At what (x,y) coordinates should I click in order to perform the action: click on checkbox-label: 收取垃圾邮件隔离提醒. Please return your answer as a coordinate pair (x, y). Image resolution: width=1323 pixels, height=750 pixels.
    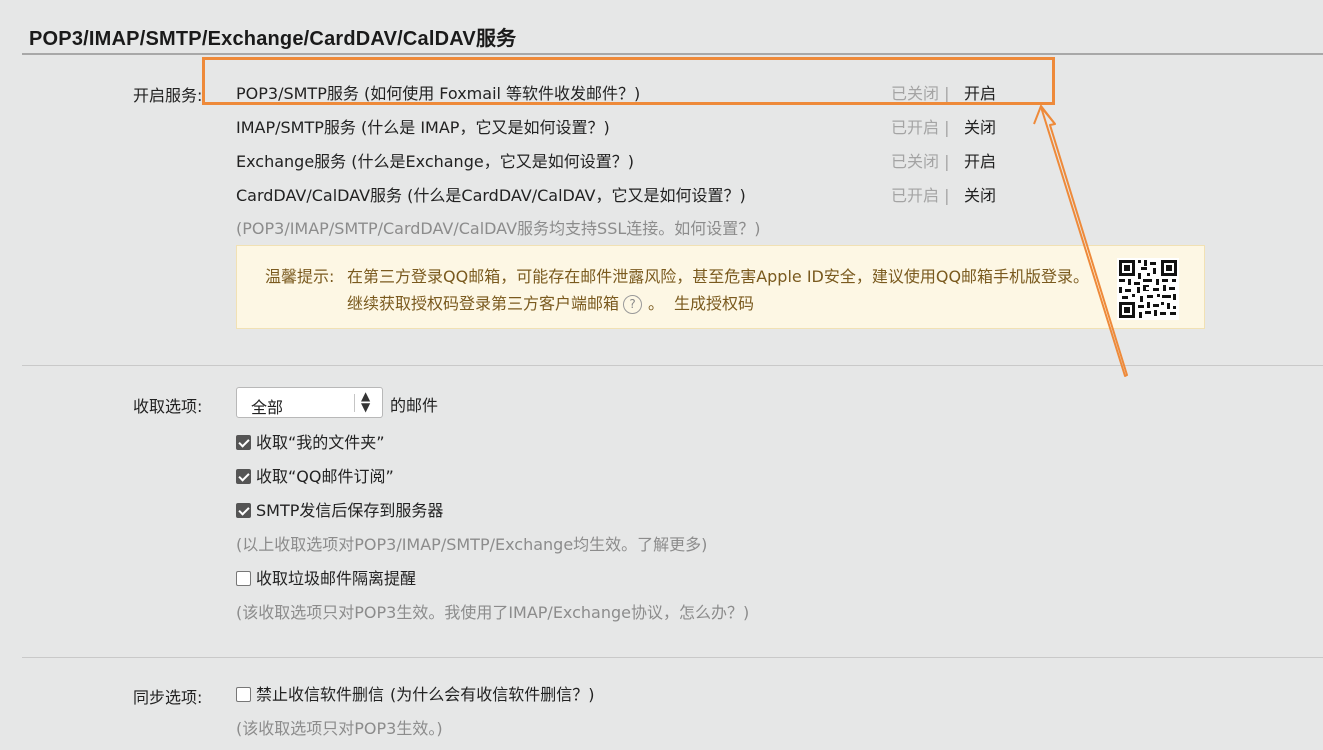
    Looking at the image, I should click on (336, 578).